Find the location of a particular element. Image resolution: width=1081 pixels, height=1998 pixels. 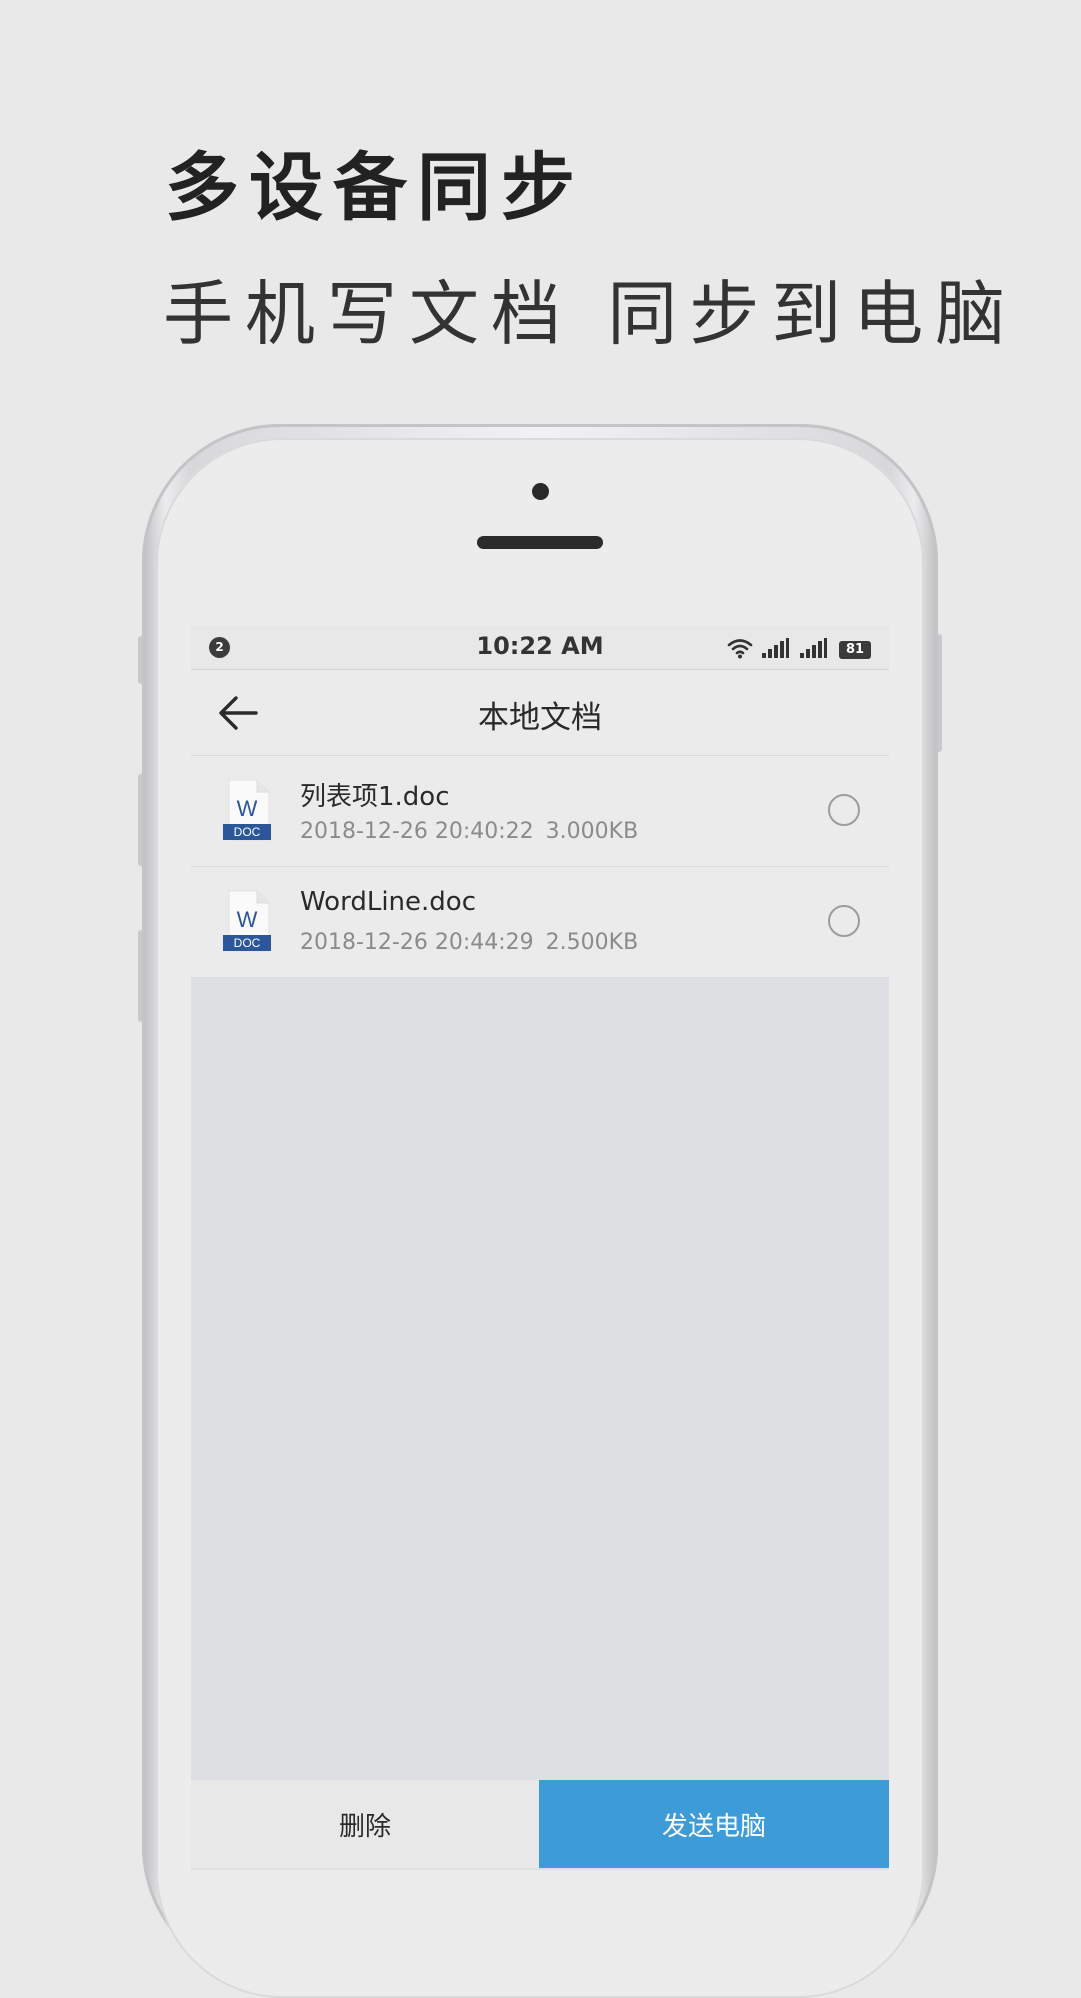

earpiece-speaker is located at coordinates (540, 542).